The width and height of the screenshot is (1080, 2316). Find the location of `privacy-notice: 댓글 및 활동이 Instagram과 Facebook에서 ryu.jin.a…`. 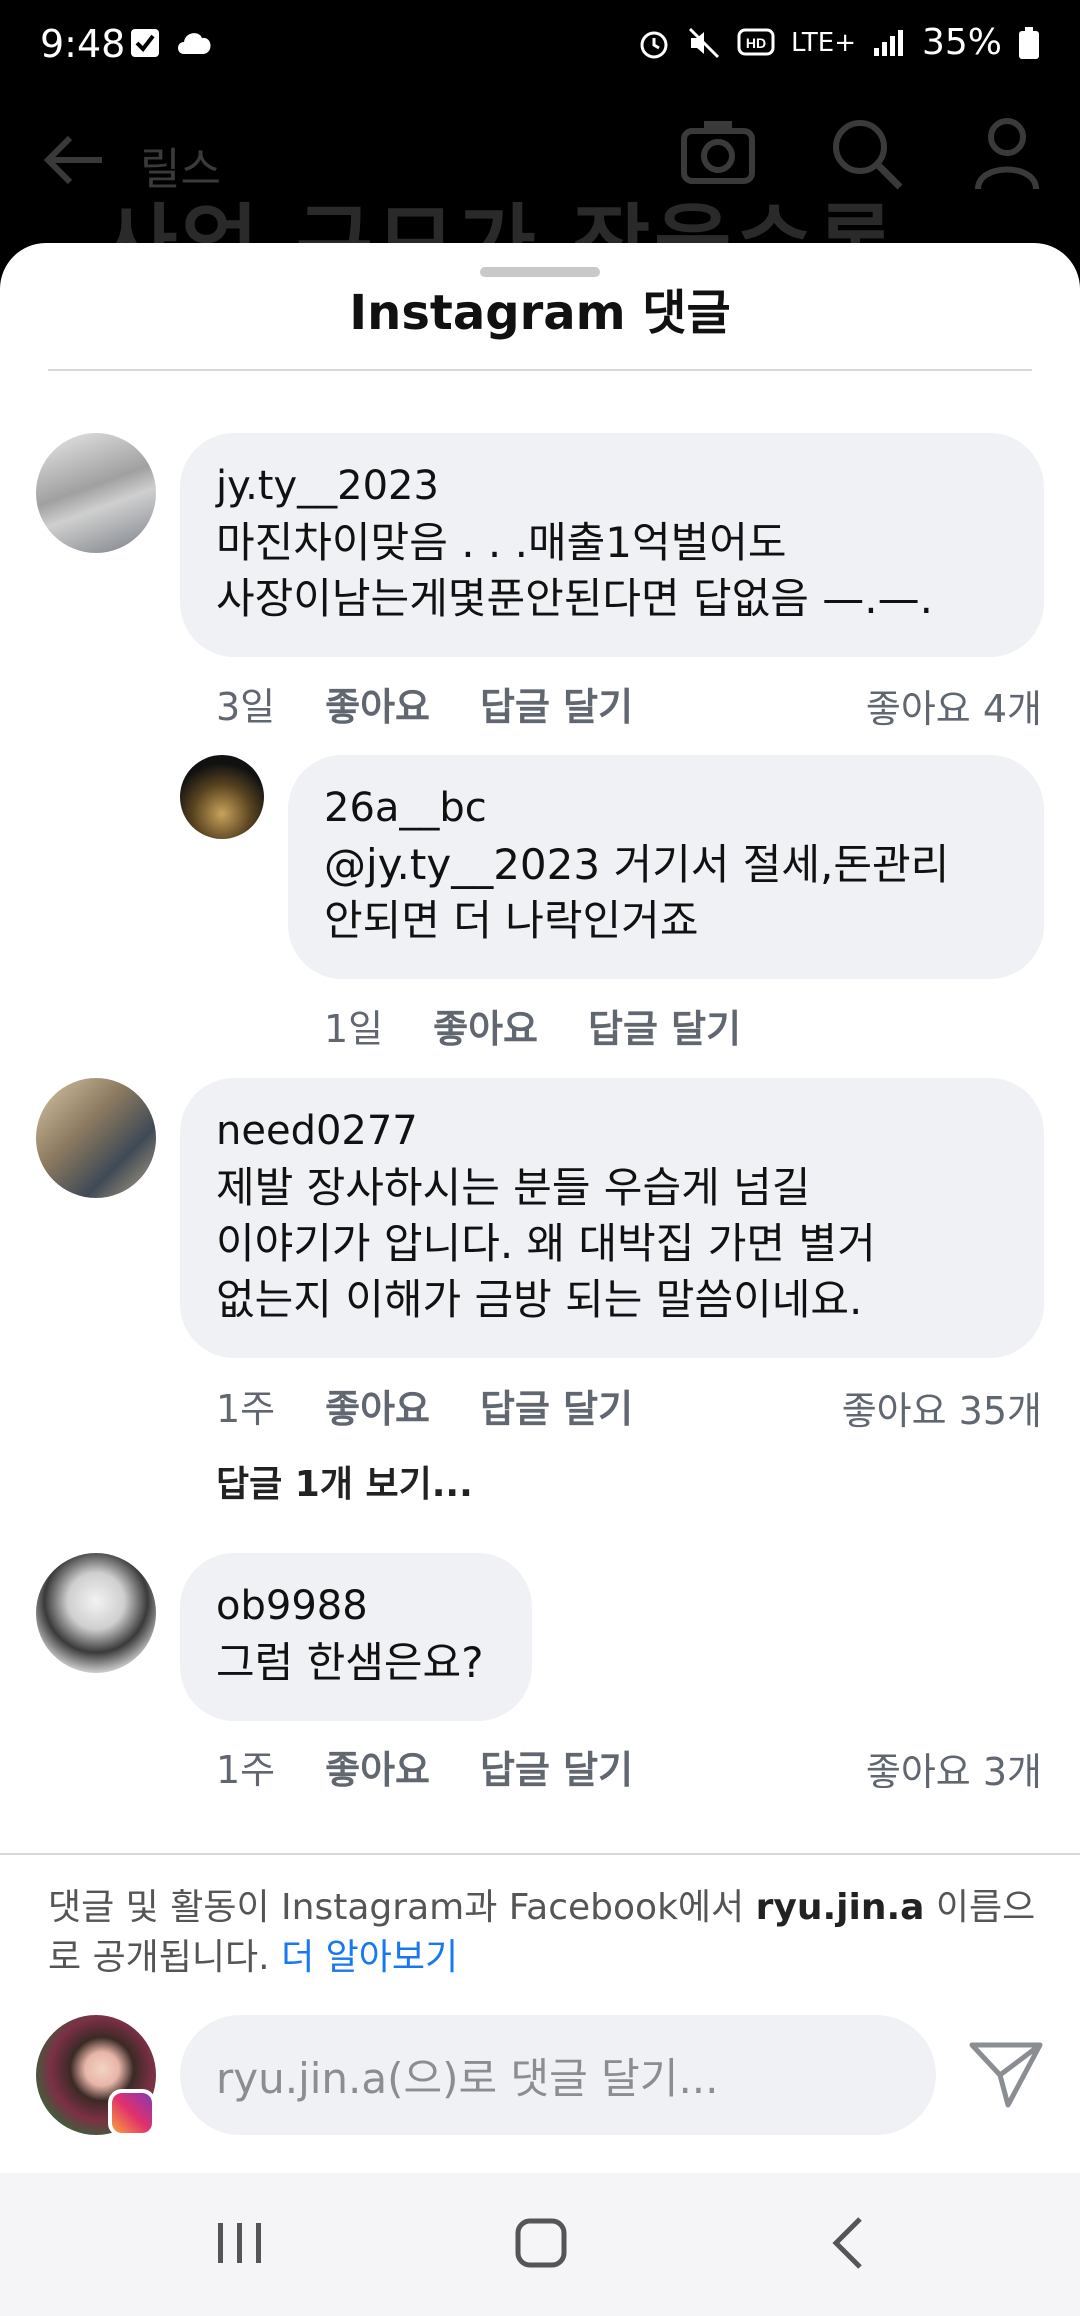

privacy-notice: 댓글 및 활동이 Instagram과 Facebook에서 ryu.jin.a… is located at coordinates (543, 1933).